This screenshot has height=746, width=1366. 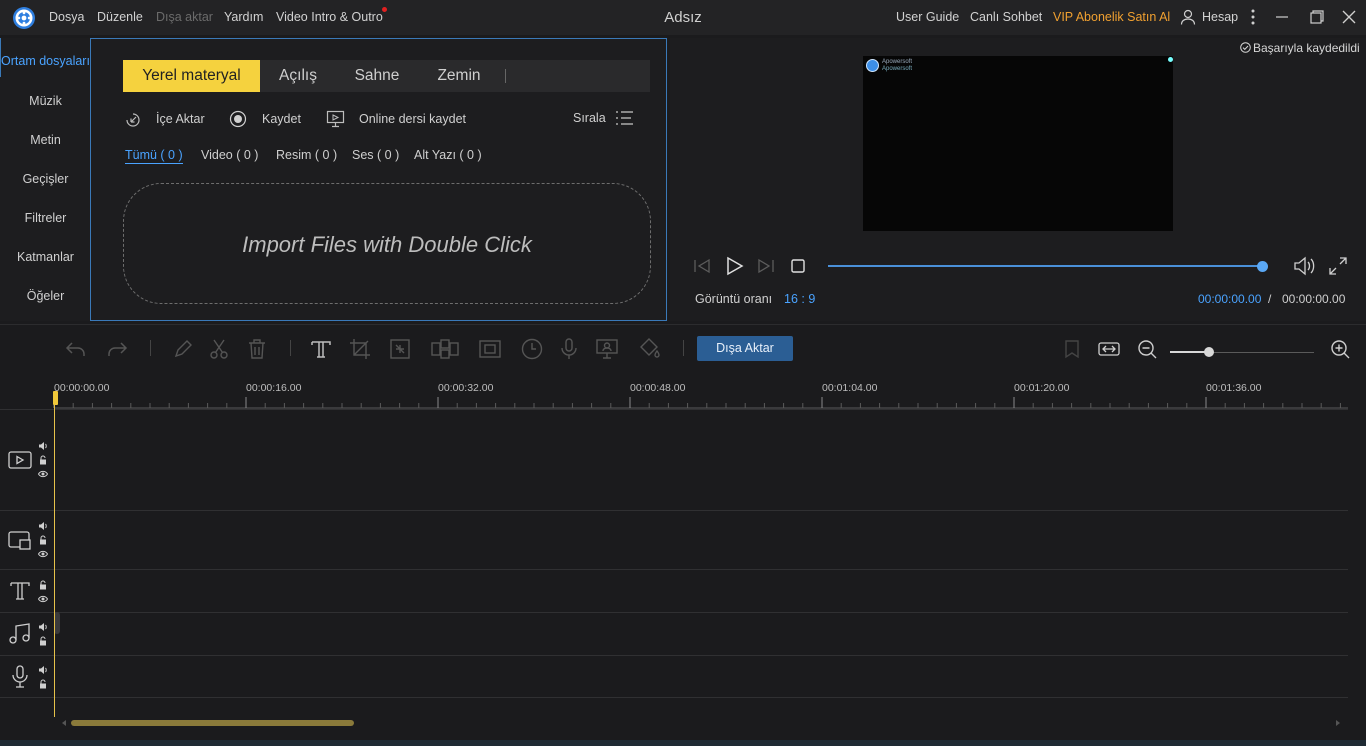 What do you see at coordinates (734, 299) in the screenshot?
I see `aspect-ratio-label: Görüntü oranı` at bounding box center [734, 299].